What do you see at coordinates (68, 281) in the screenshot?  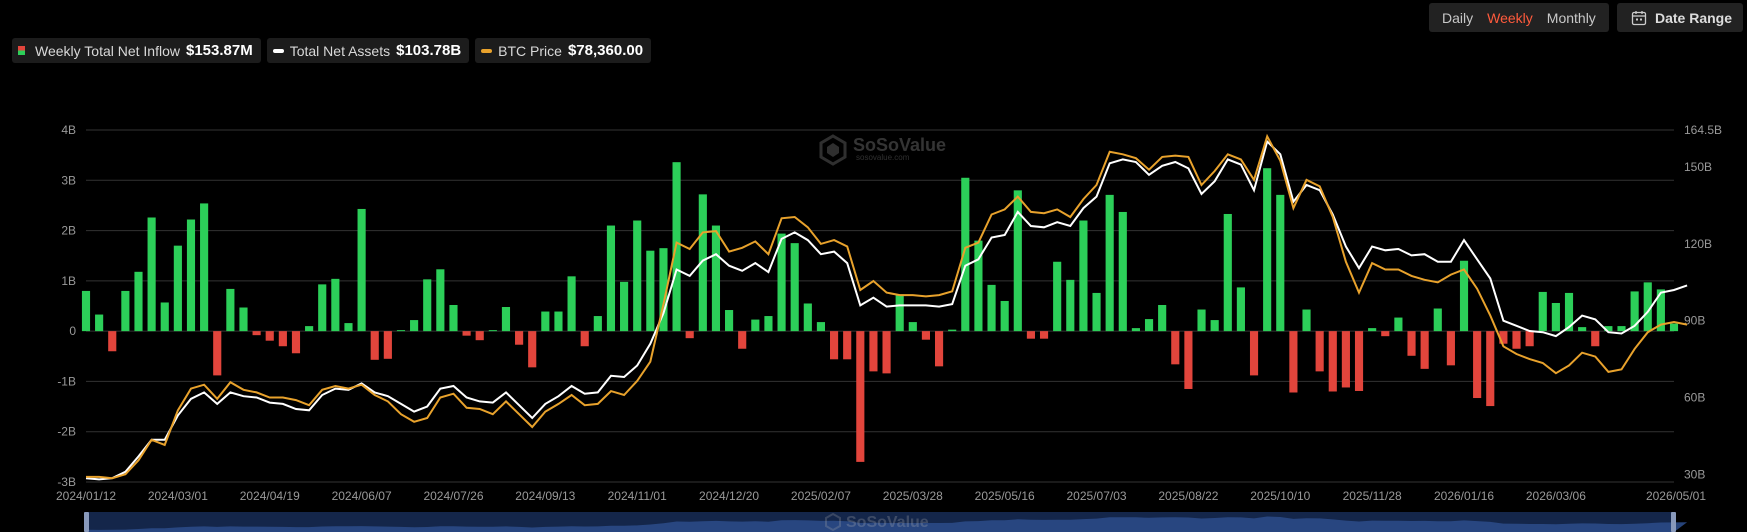 I see `y-tick-label-left: 1B` at bounding box center [68, 281].